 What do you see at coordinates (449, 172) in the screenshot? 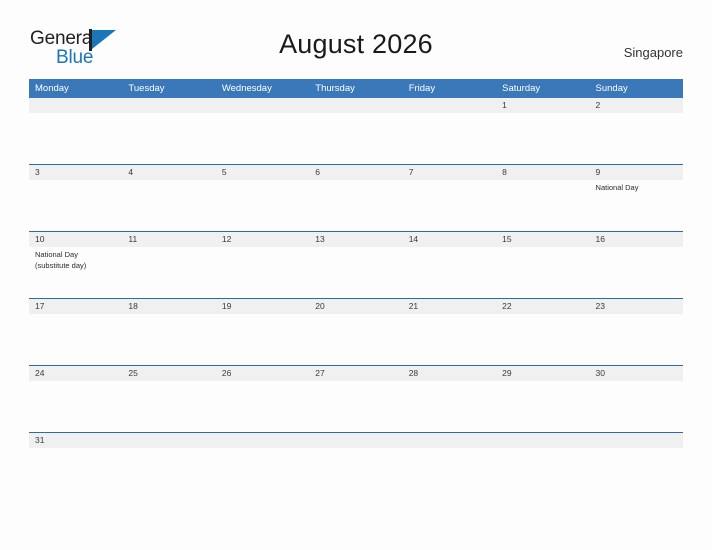
I see `day-number: 7` at bounding box center [449, 172].